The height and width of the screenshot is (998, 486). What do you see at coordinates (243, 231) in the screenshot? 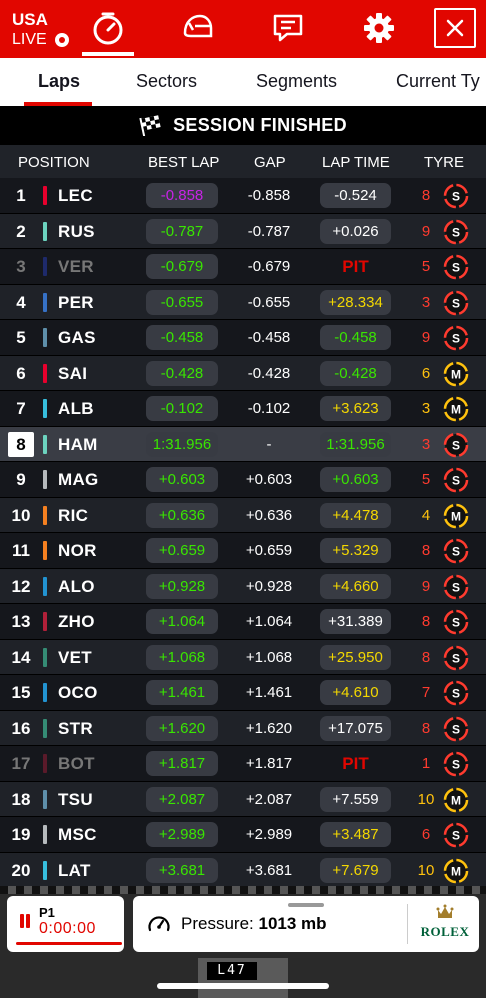
I see `table-row: 2 RUS -0.787 -0.787 +0.026 9 S` at bounding box center [243, 231].